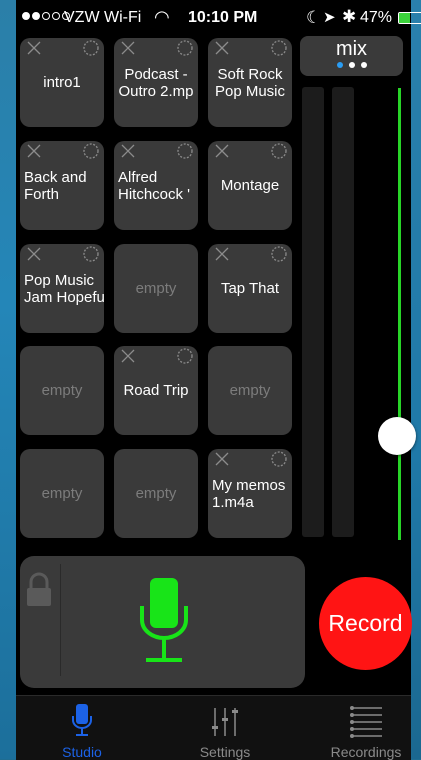 The width and height of the screenshot is (421, 760). What do you see at coordinates (103, 17) in the screenshot?
I see `carrier-label: VZW Wi-Fi` at bounding box center [103, 17].